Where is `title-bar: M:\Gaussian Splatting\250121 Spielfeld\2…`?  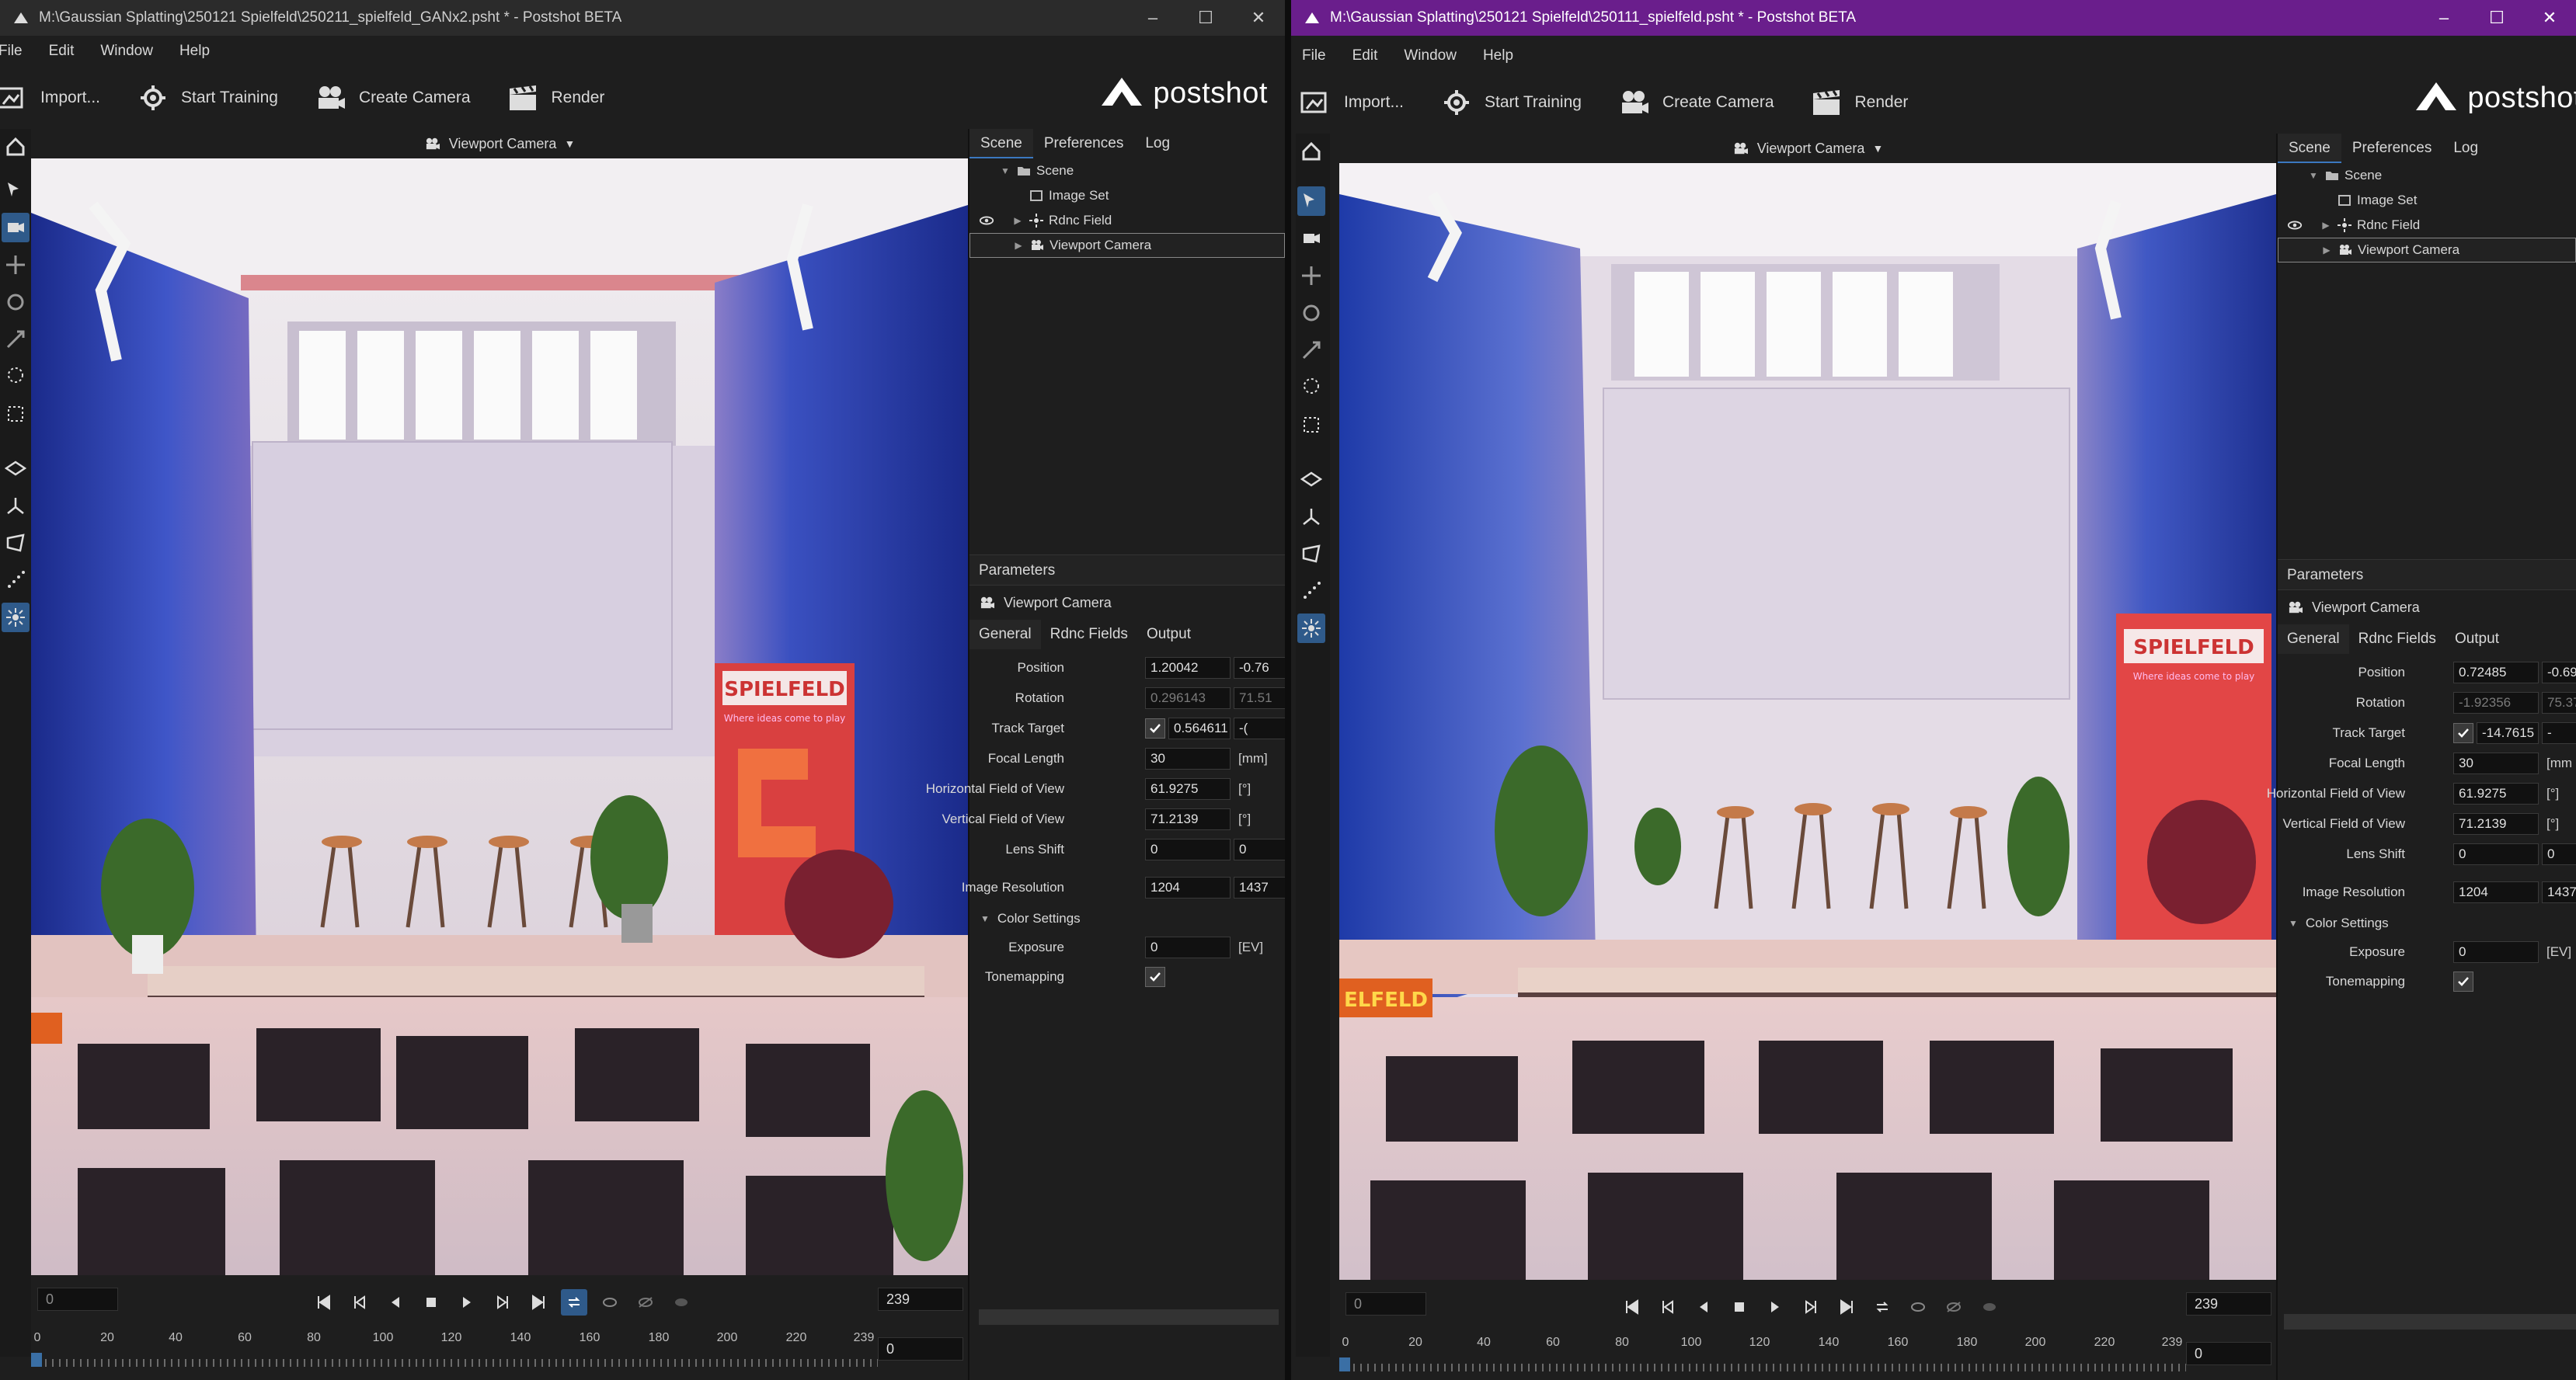 title-bar: M:\Gaussian Splatting\250121 Spielfeld\2… is located at coordinates (642, 18).